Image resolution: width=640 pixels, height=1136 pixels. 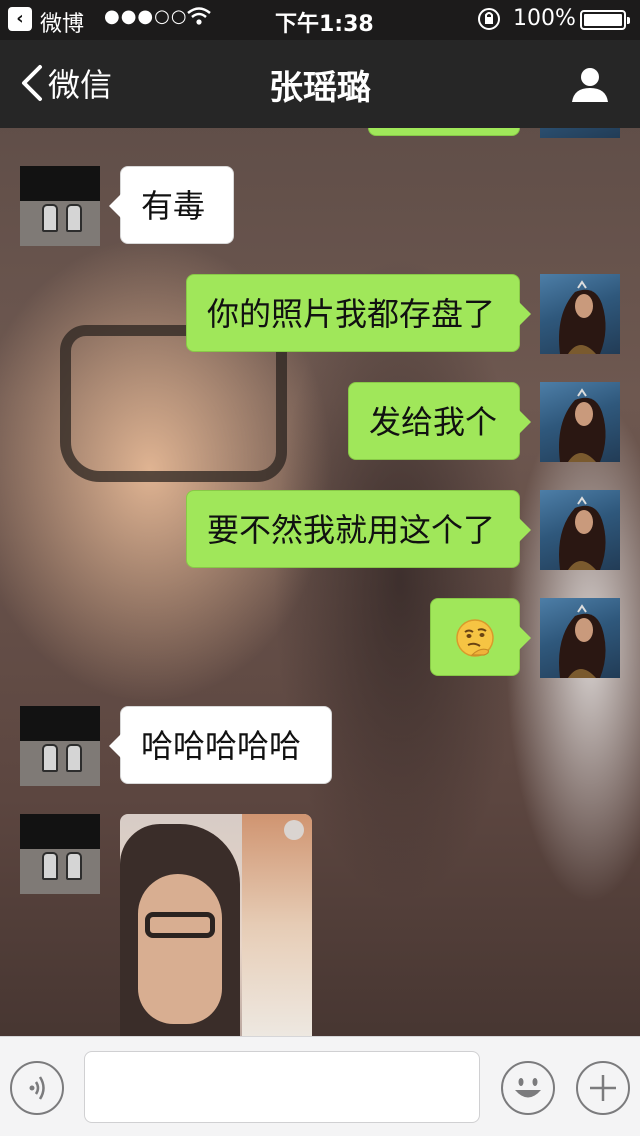 I want to click on thinking-emoji-icon, so click(x=475, y=638).